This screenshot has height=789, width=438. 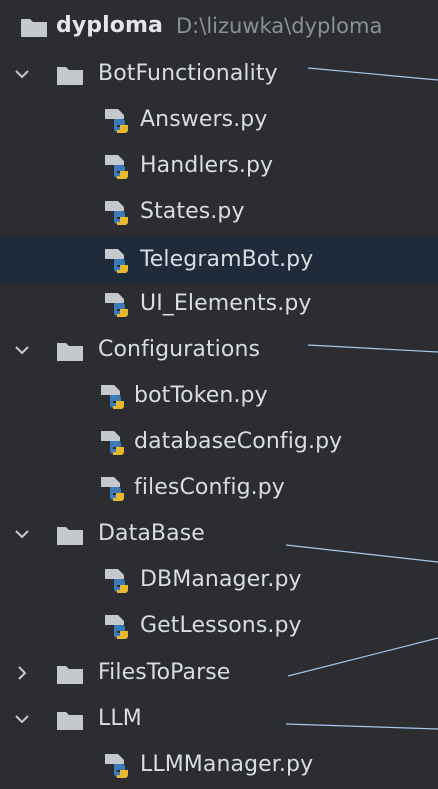 I want to click on file-label: Handlers.py, so click(x=207, y=165).